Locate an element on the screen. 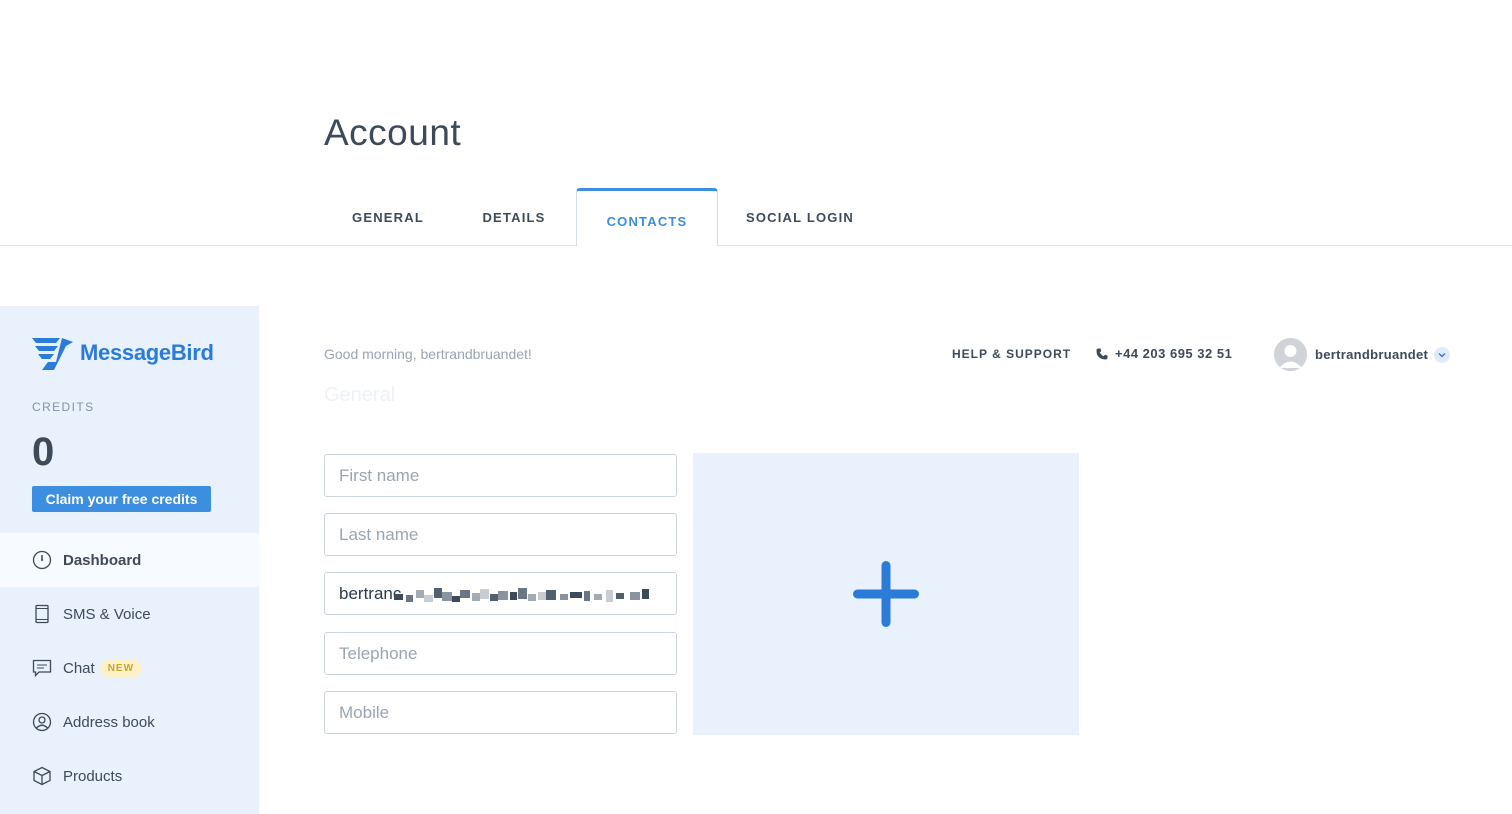 The image size is (1512, 814). phone-icon is located at coordinates (1102, 353).